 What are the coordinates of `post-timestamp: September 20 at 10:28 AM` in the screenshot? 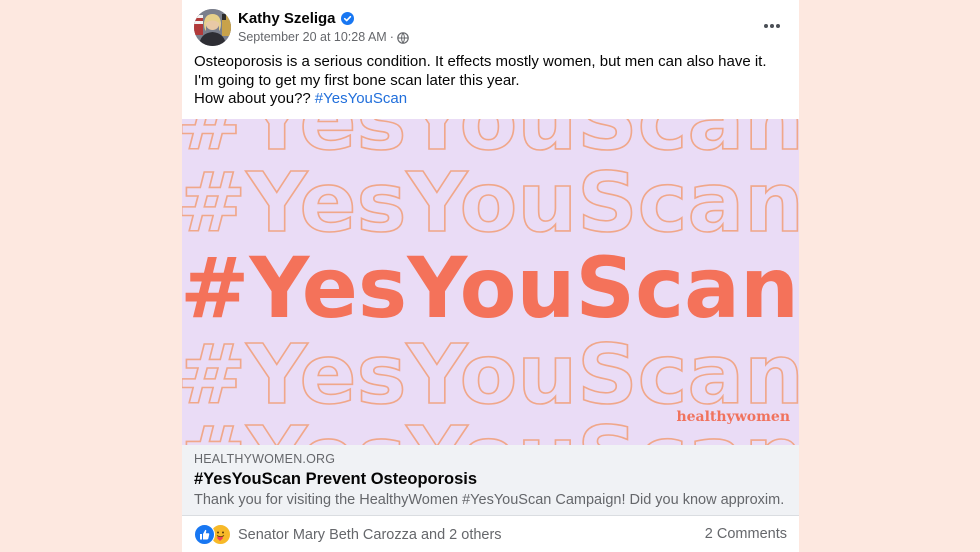 It's located at (312, 37).